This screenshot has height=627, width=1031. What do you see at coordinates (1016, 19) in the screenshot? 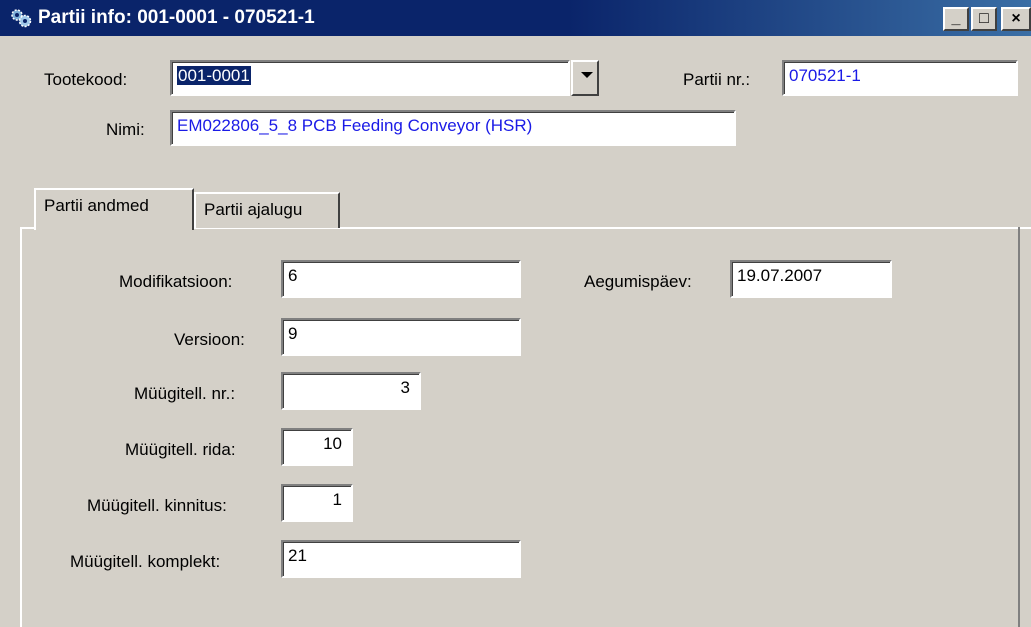
I see `close-button: ×` at bounding box center [1016, 19].